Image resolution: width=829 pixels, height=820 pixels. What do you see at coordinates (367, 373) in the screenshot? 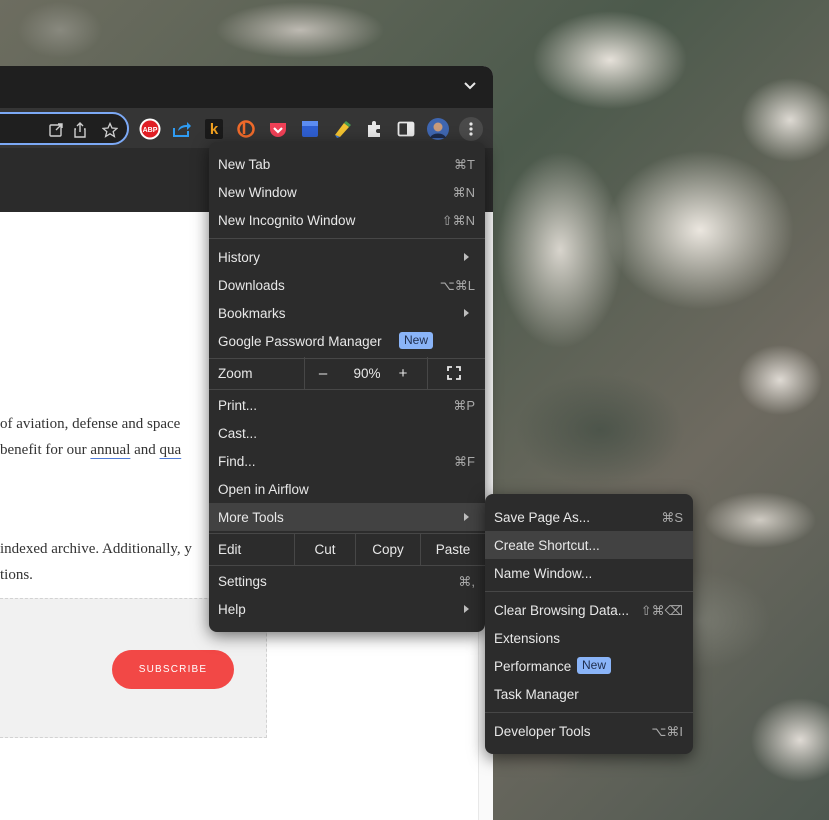
I see `zoom-level-value: 90%` at bounding box center [367, 373].